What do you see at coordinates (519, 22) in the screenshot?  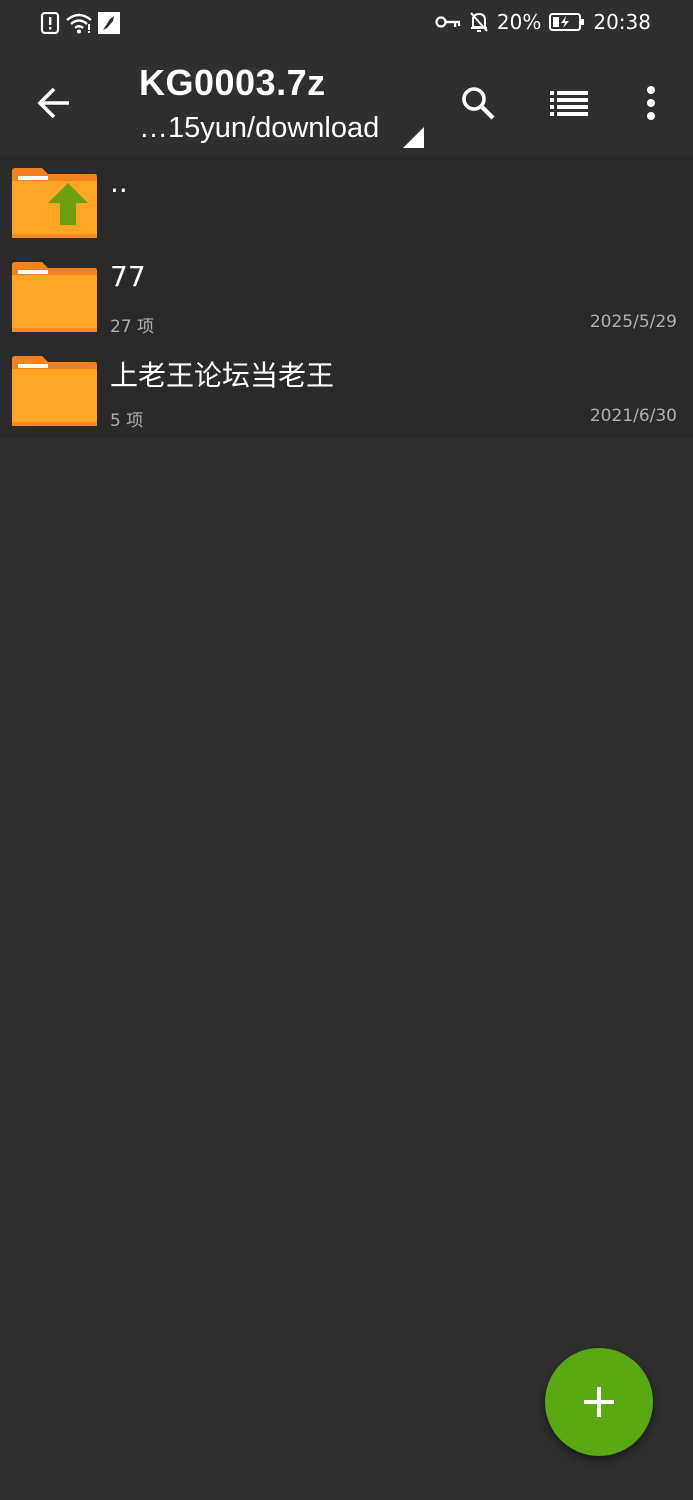 I see `battery-percent: 20%` at bounding box center [519, 22].